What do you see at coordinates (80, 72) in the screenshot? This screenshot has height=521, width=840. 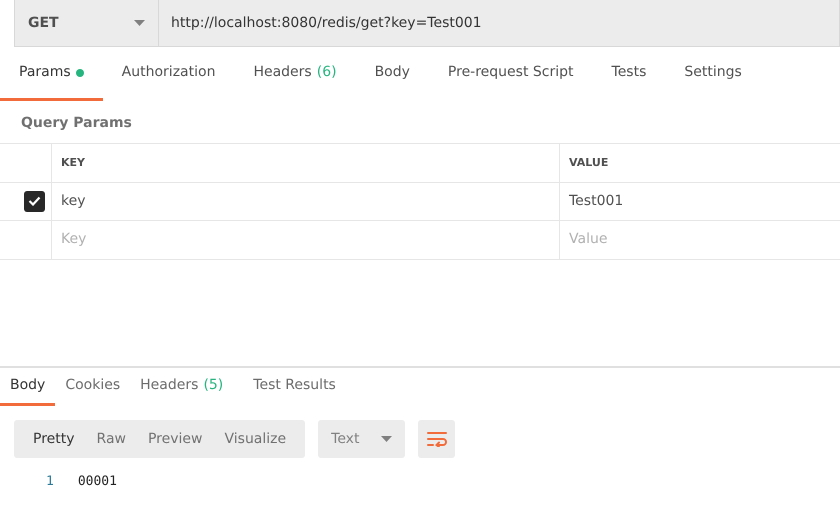 I see `status-dot-icon` at bounding box center [80, 72].